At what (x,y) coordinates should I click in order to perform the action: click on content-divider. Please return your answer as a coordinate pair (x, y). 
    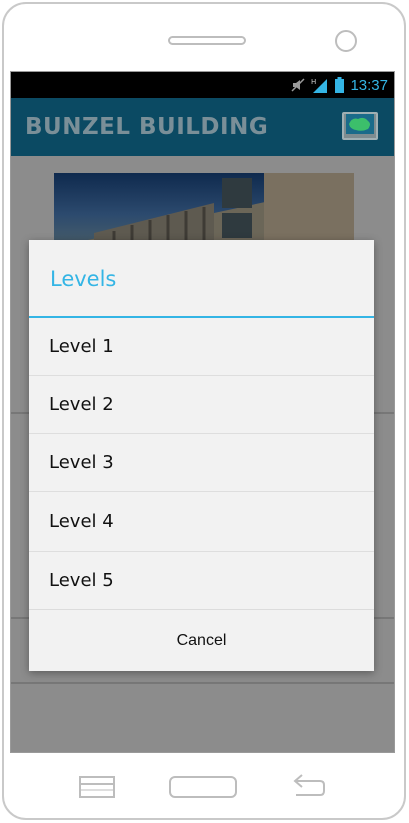
    Looking at the image, I should click on (202, 683).